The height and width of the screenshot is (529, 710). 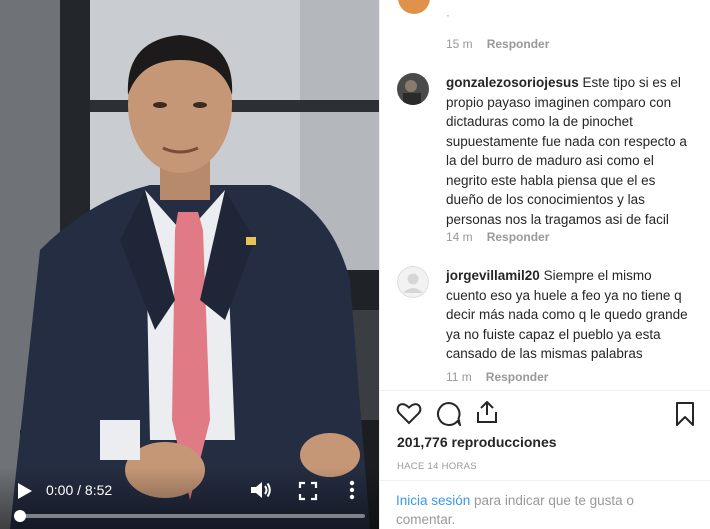 I want to click on comment-time: 14 m, so click(x=459, y=237).